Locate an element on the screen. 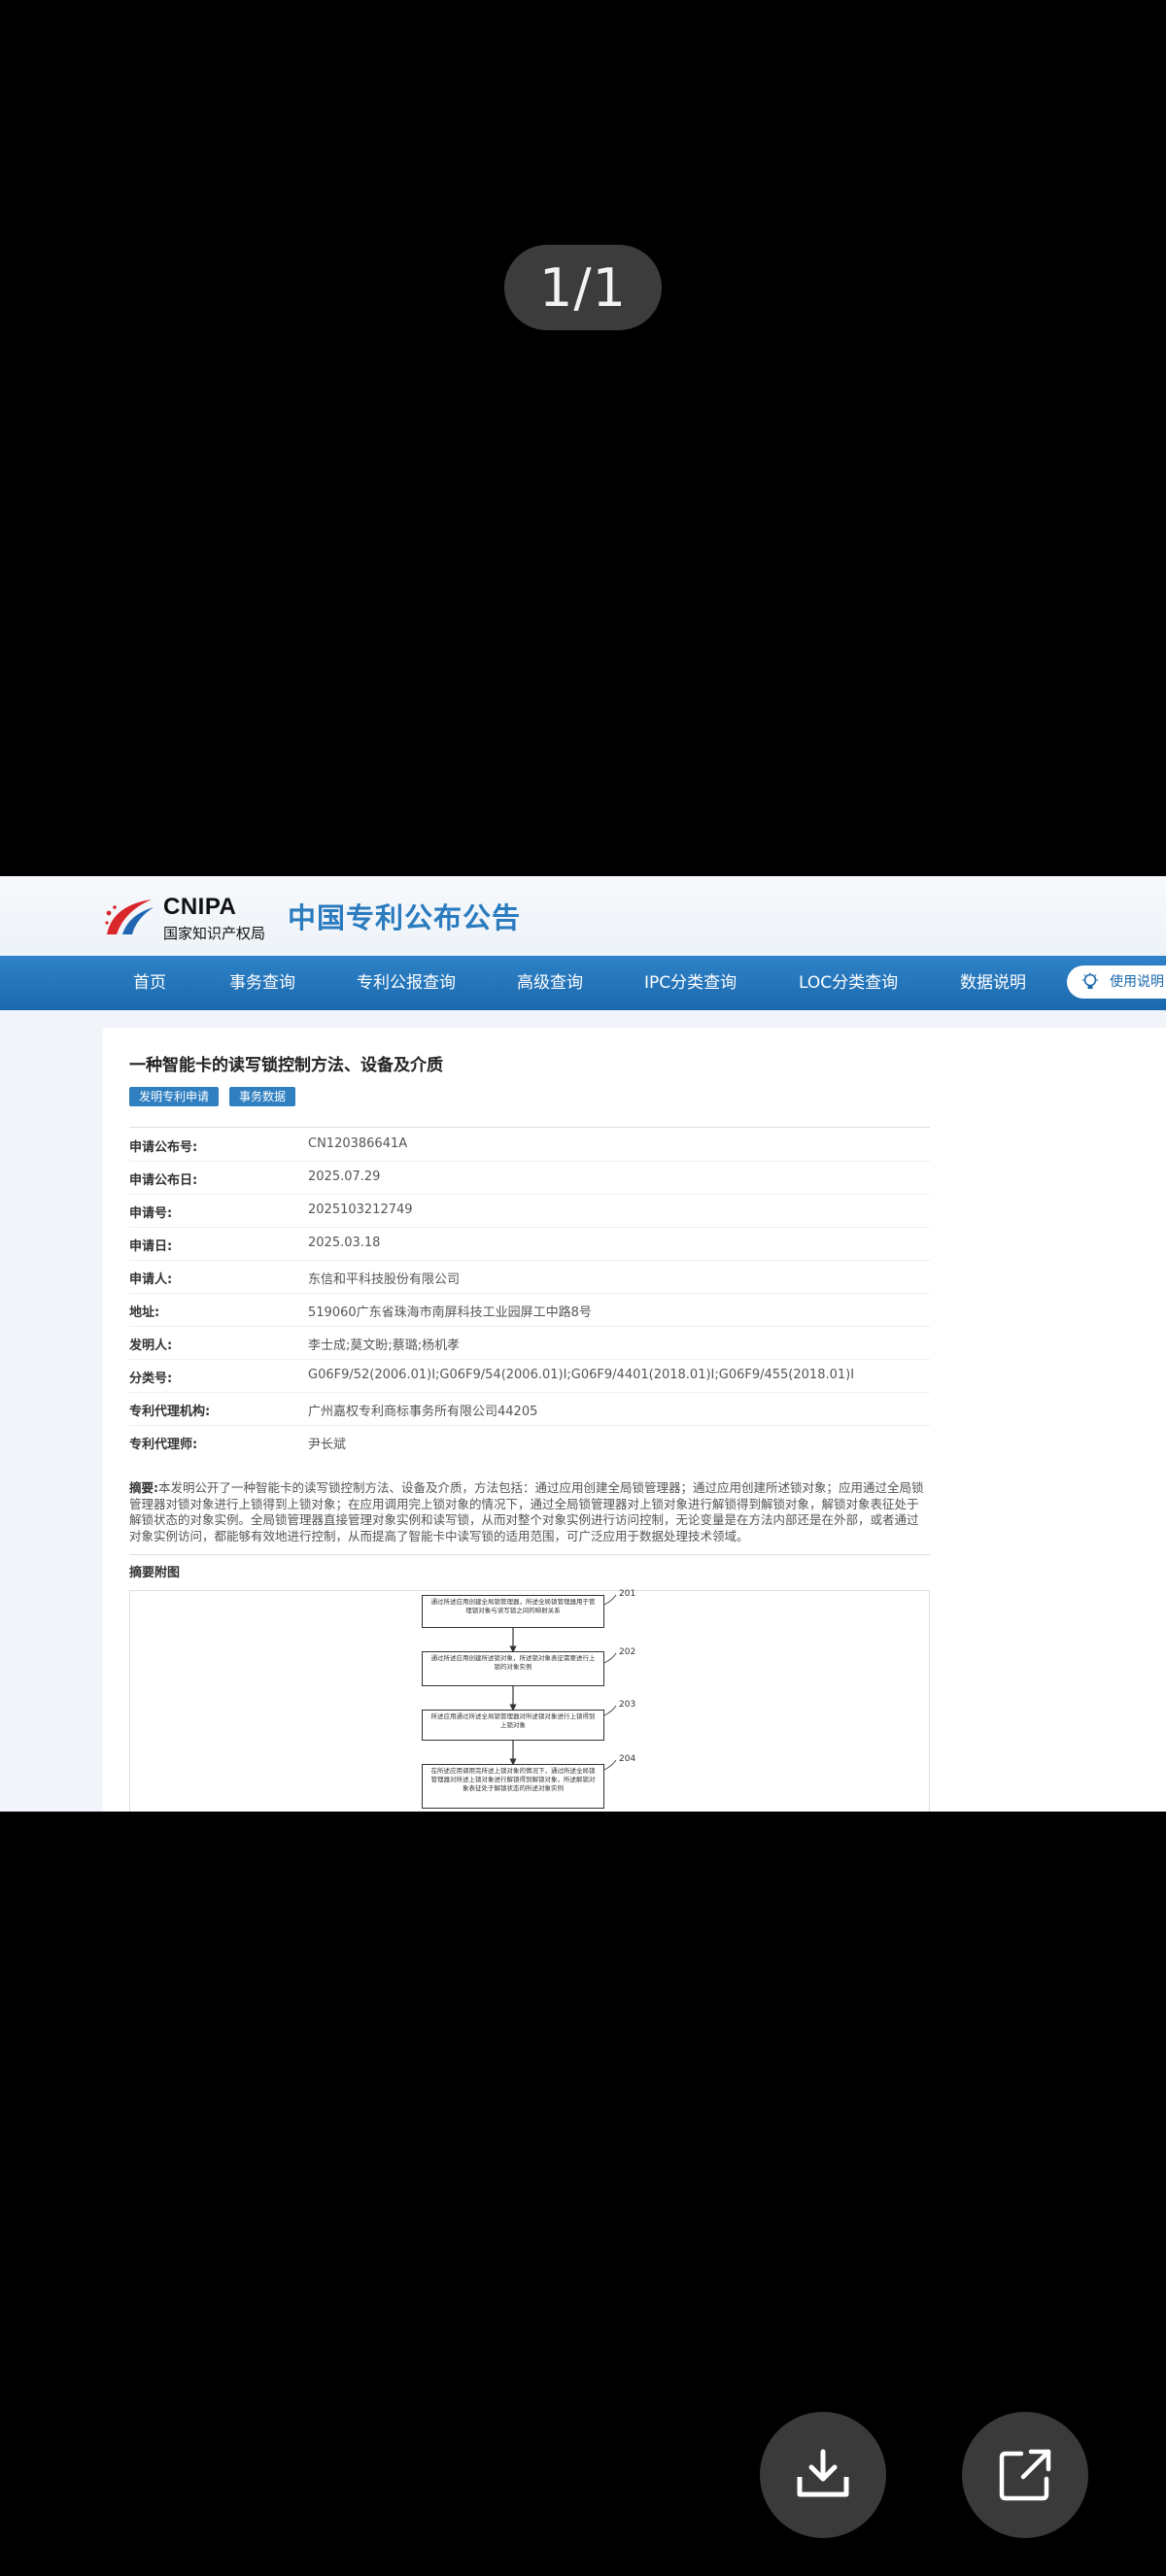  field-label: 申请公布号: is located at coordinates (163, 1147).